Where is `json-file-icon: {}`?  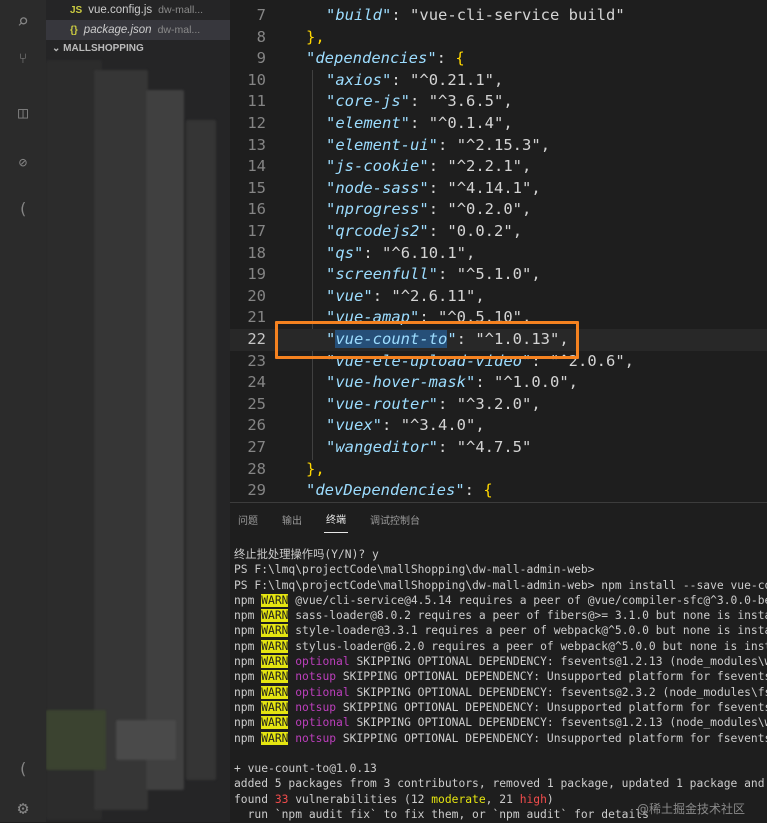 json-file-icon: {} is located at coordinates (74, 30).